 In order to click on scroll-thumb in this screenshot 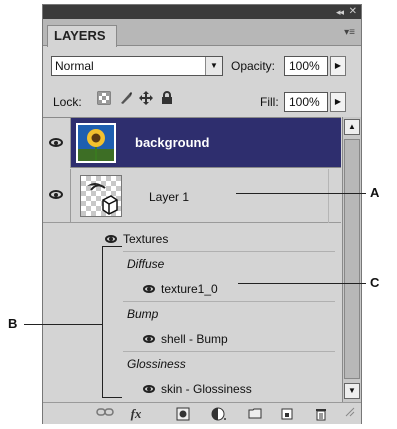, I will do `click(352, 259)`.